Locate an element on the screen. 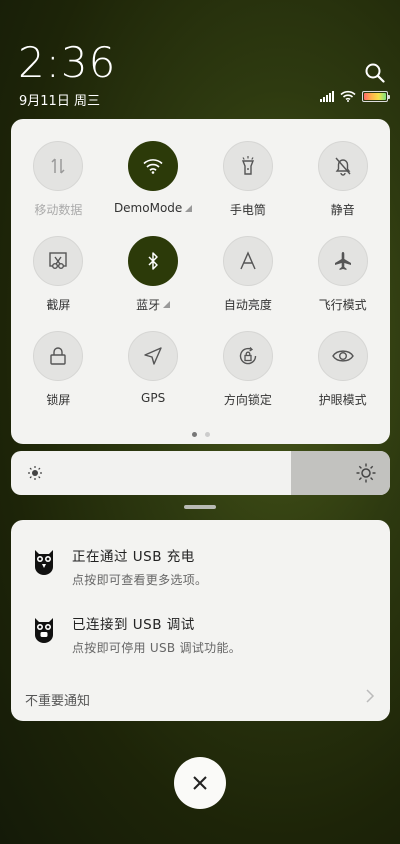 The height and width of the screenshot is (844, 400). bell-off-icon is located at coordinates (342, 166).